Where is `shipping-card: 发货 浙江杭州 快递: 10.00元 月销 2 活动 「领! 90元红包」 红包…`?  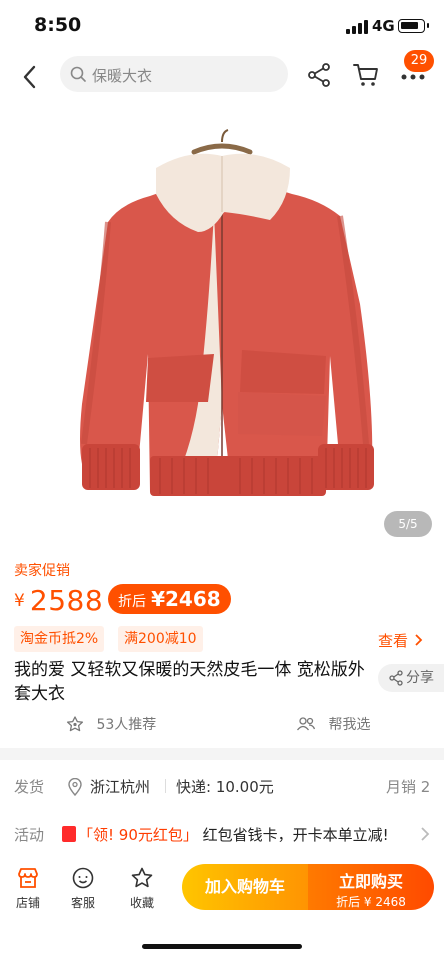 shipping-card: 发货 浙江杭州 快递: 10.00元 月销 2 活动 「领! 90元红包」 红包… is located at coordinates (222, 815).